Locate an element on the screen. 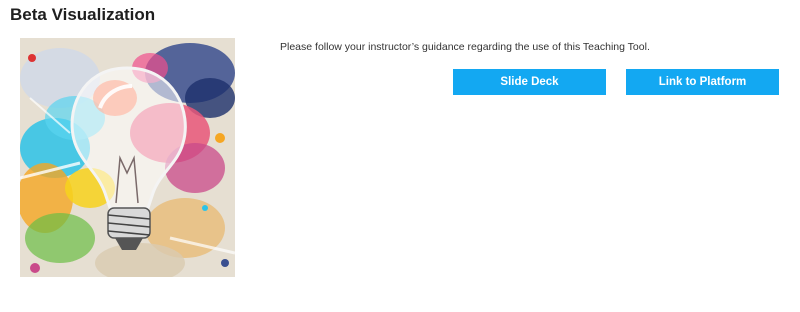 This screenshot has width=800, height=312. page-title: Beta Visualization is located at coordinates (83, 14).